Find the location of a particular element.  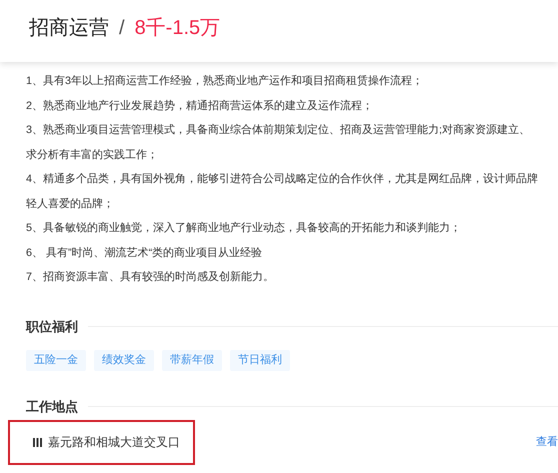

salary-range: 8千-1.5万 is located at coordinates (177, 28).